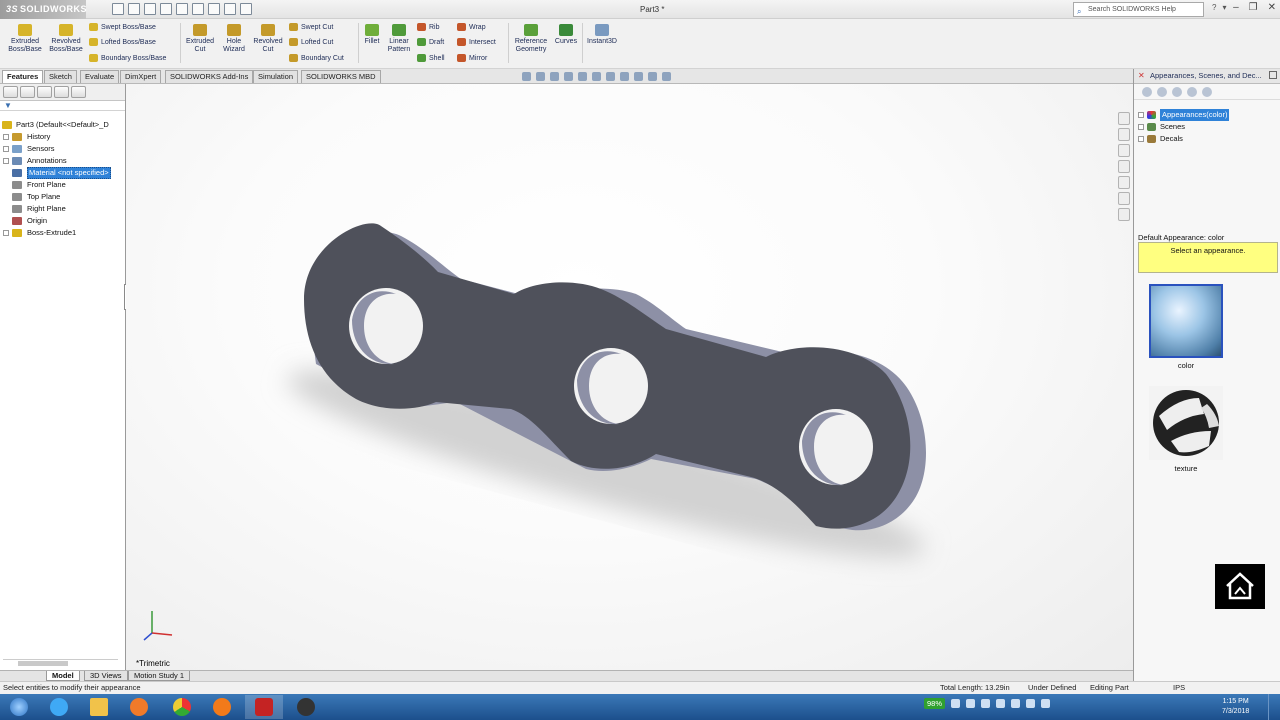 The width and height of the screenshot is (1280, 720). Describe the element at coordinates (1240, 586) in the screenshot. I see `home-icon` at that location.